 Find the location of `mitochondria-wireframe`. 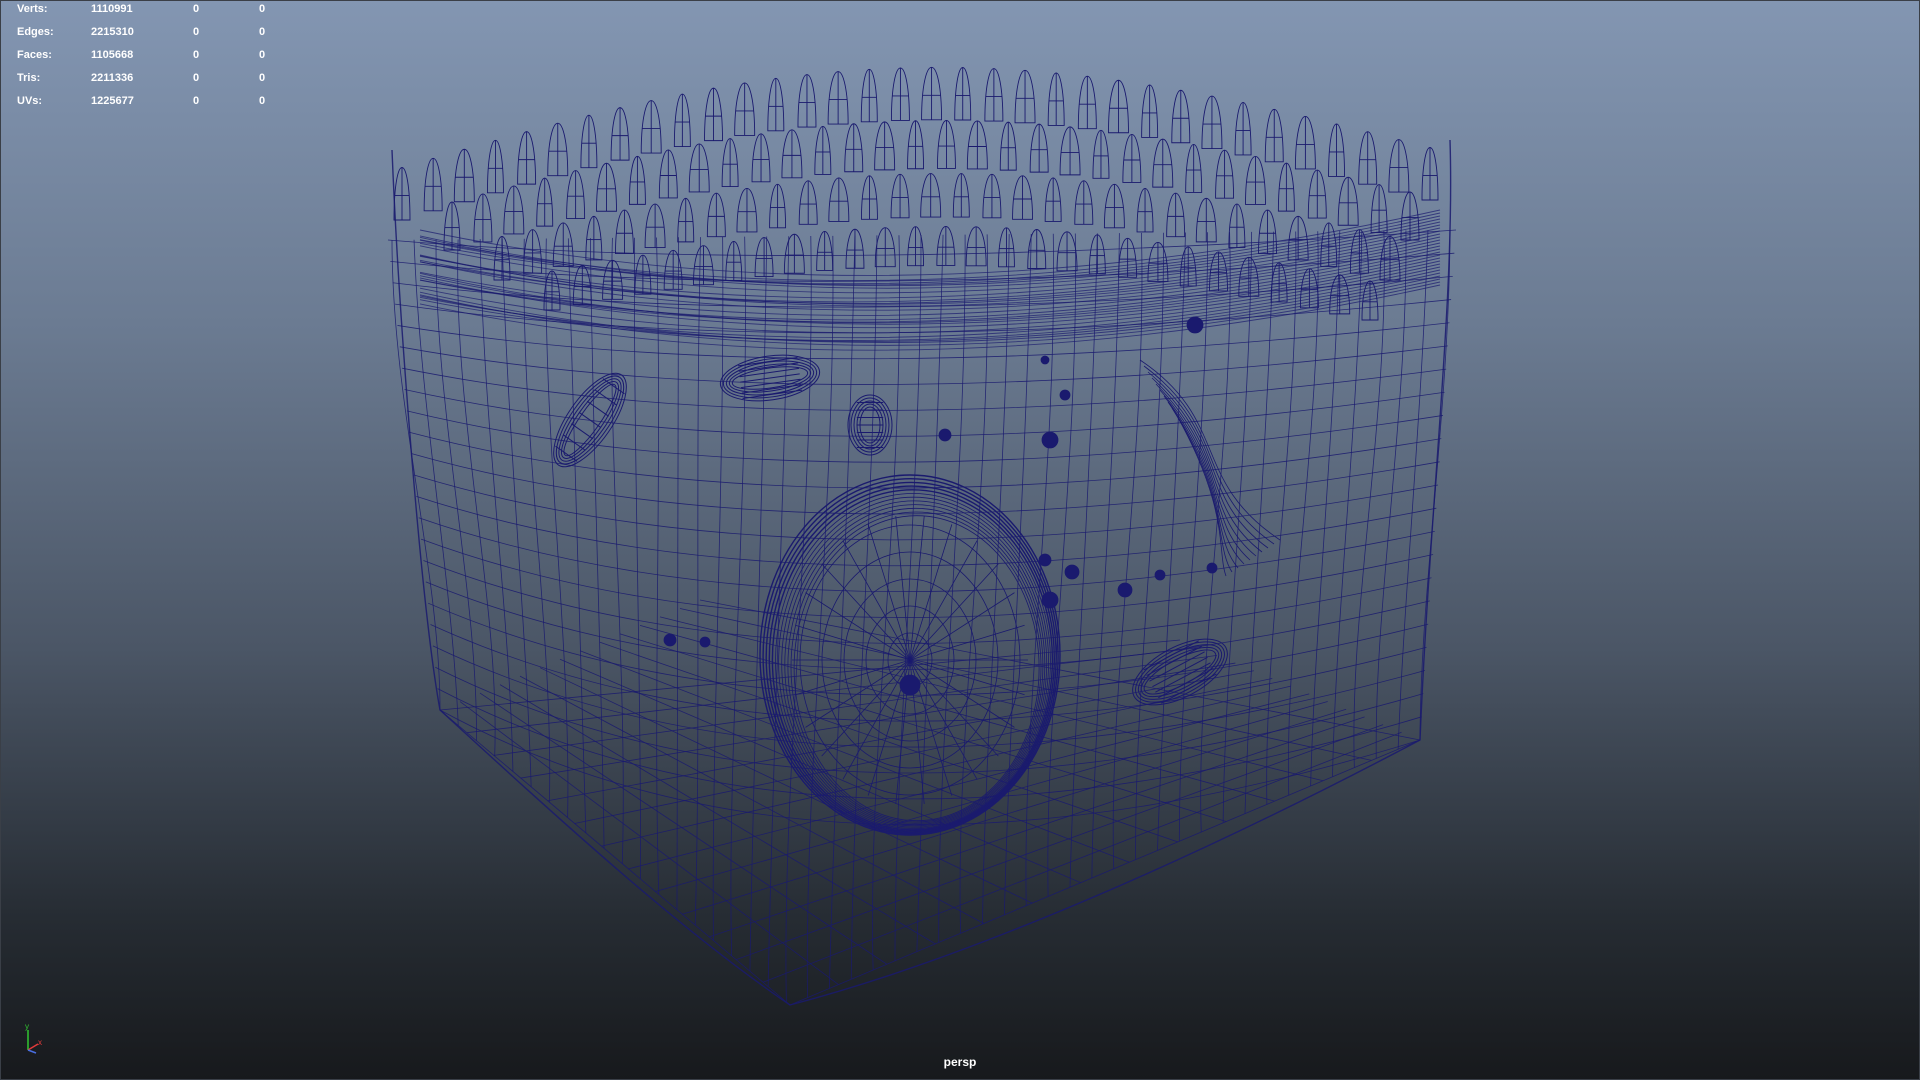

mitochondria-wireframe is located at coordinates (890, 530).